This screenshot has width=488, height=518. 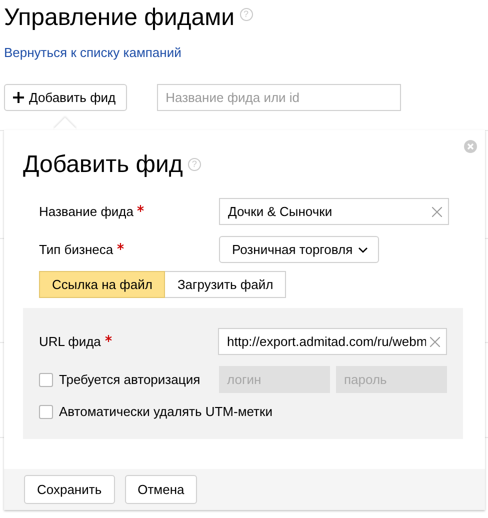 What do you see at coordinates (278, 97) in the screenshot?
I see `search-field: Название фида или id` at bounding box center [278, 97].